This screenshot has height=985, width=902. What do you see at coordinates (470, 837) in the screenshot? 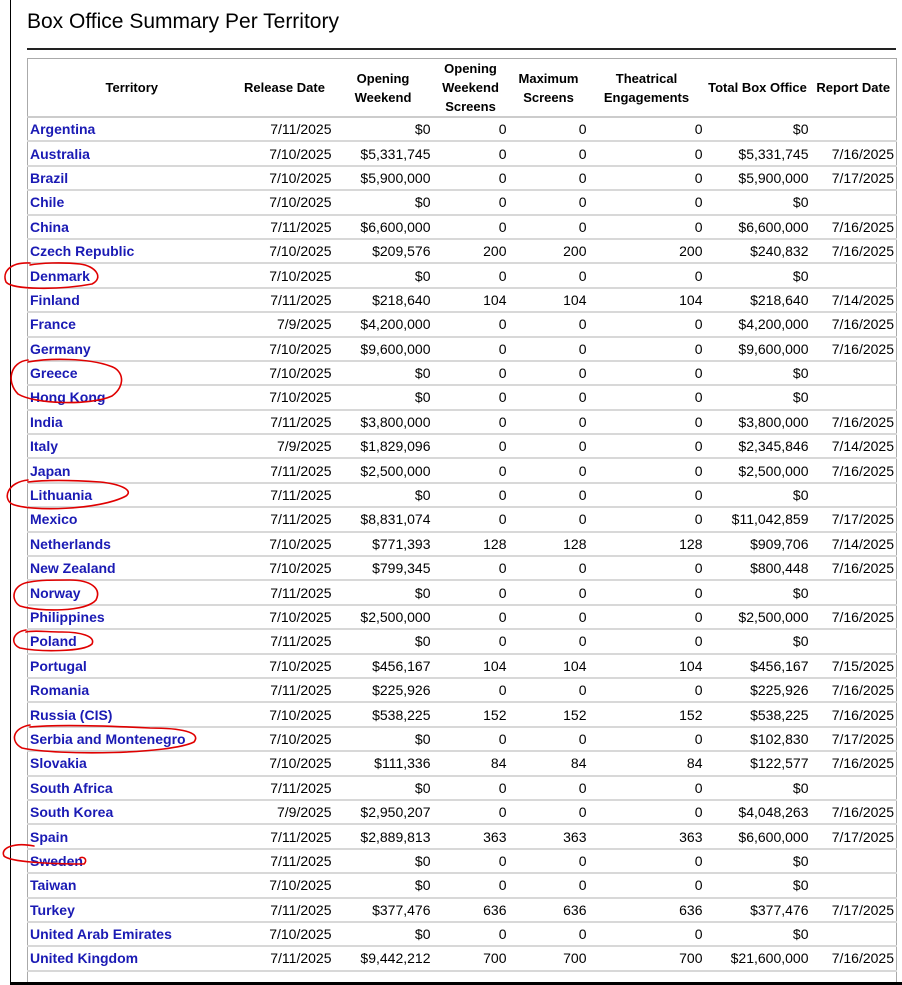
I see `cell-opening-weekend-screens: 363` at bounding box center [470, 837].